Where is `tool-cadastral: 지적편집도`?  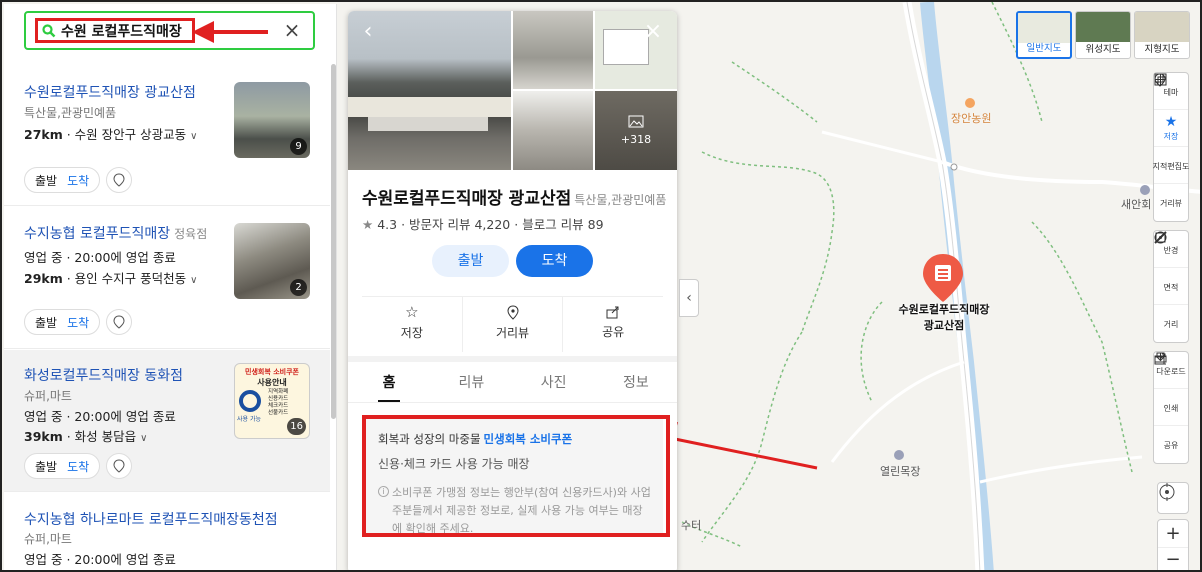 tool-cadastral: 지적편집도 is located at coordinates (1171, 128).